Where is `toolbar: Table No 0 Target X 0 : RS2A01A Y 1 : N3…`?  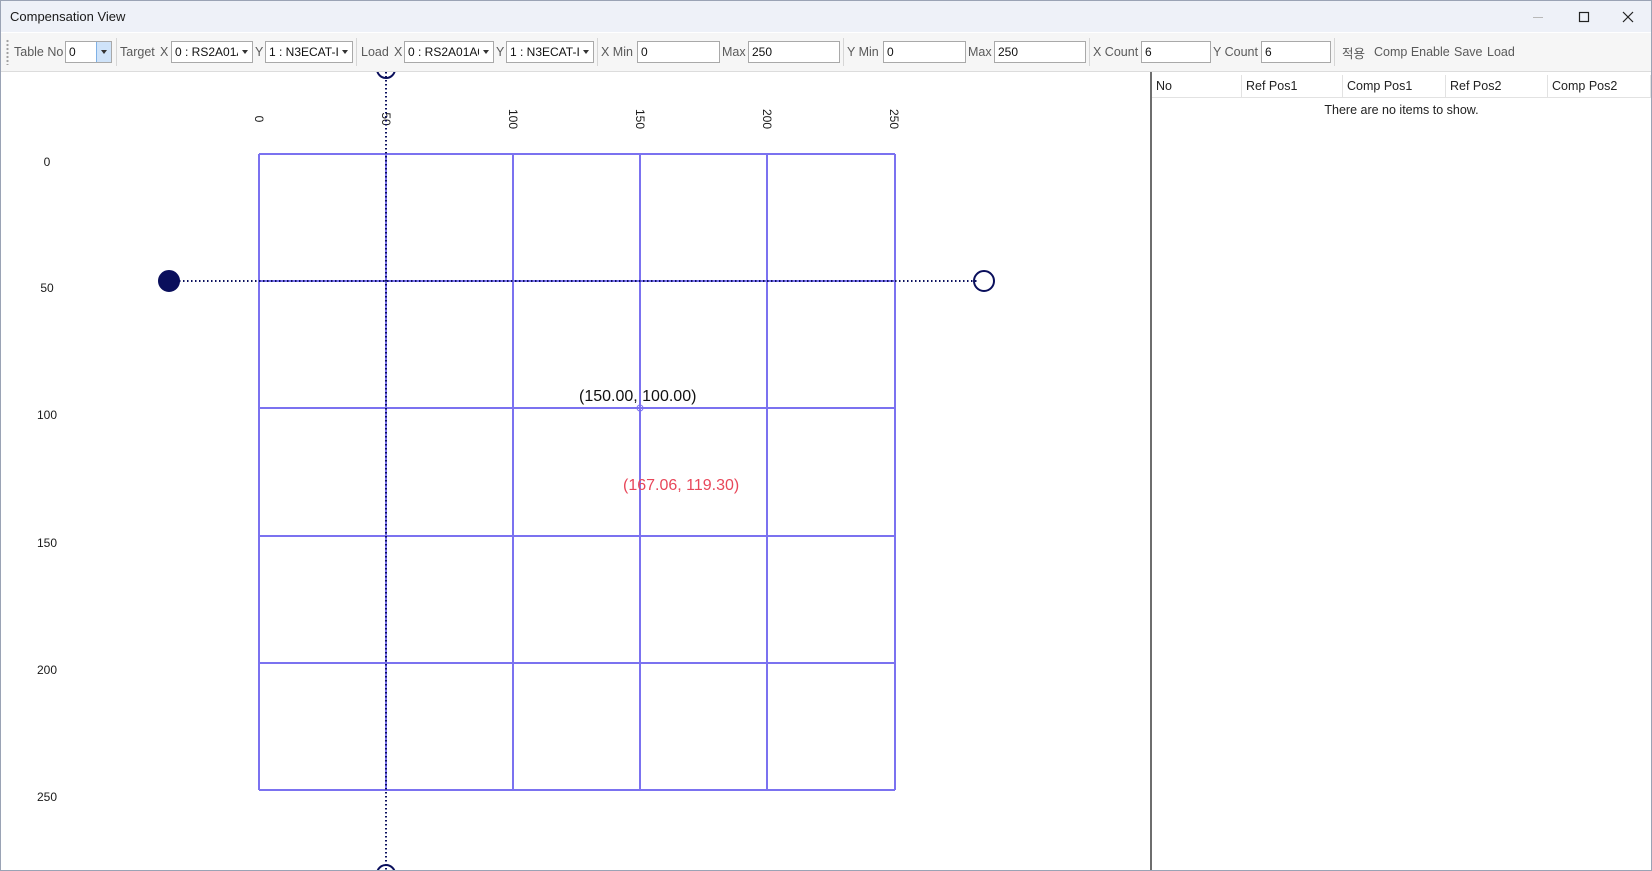
toolbar: Table No 0 Target X 0 : RS2A01A Y 1 : N3… is located at coordinates (826, 52).